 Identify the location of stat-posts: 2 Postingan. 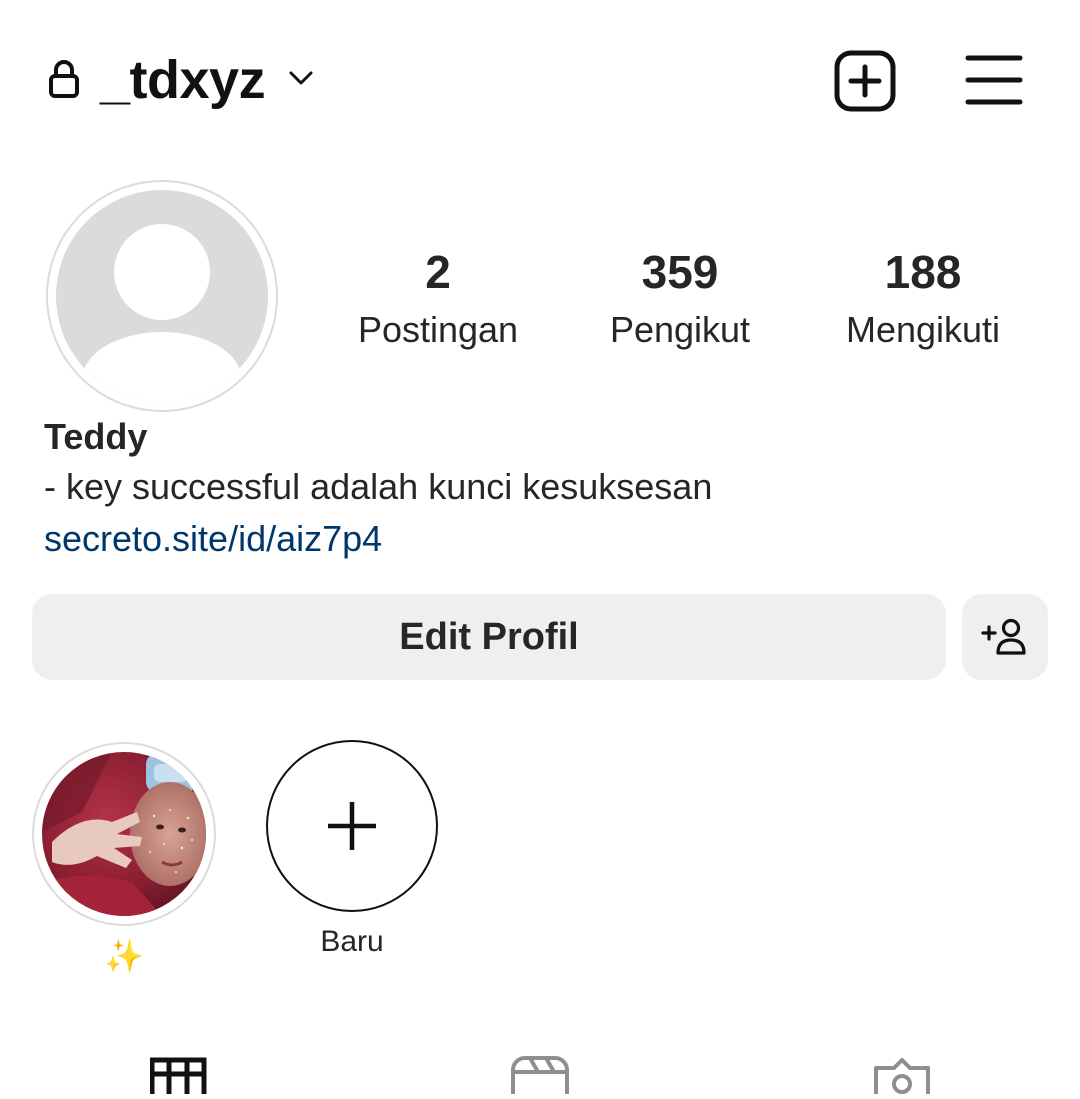
(438, 299).